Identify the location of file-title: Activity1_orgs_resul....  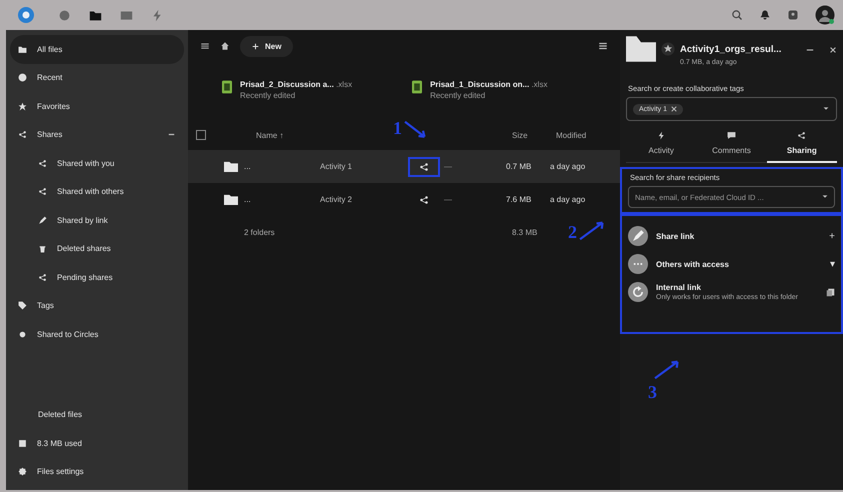
(731, 49).